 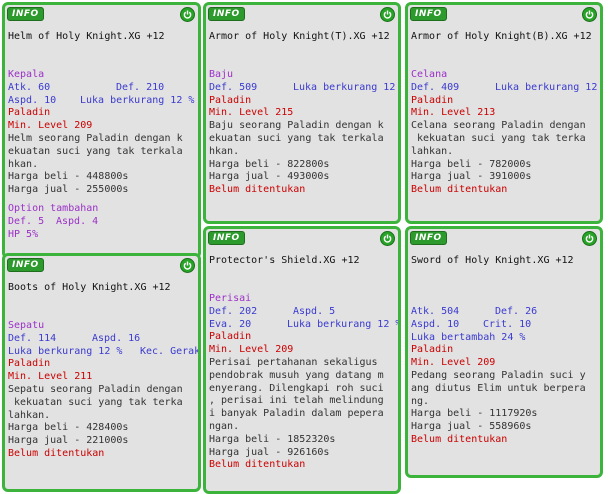 I want to click on stat-row: Def. 509 Luka berkurang 12, so click(x=302, y=88).